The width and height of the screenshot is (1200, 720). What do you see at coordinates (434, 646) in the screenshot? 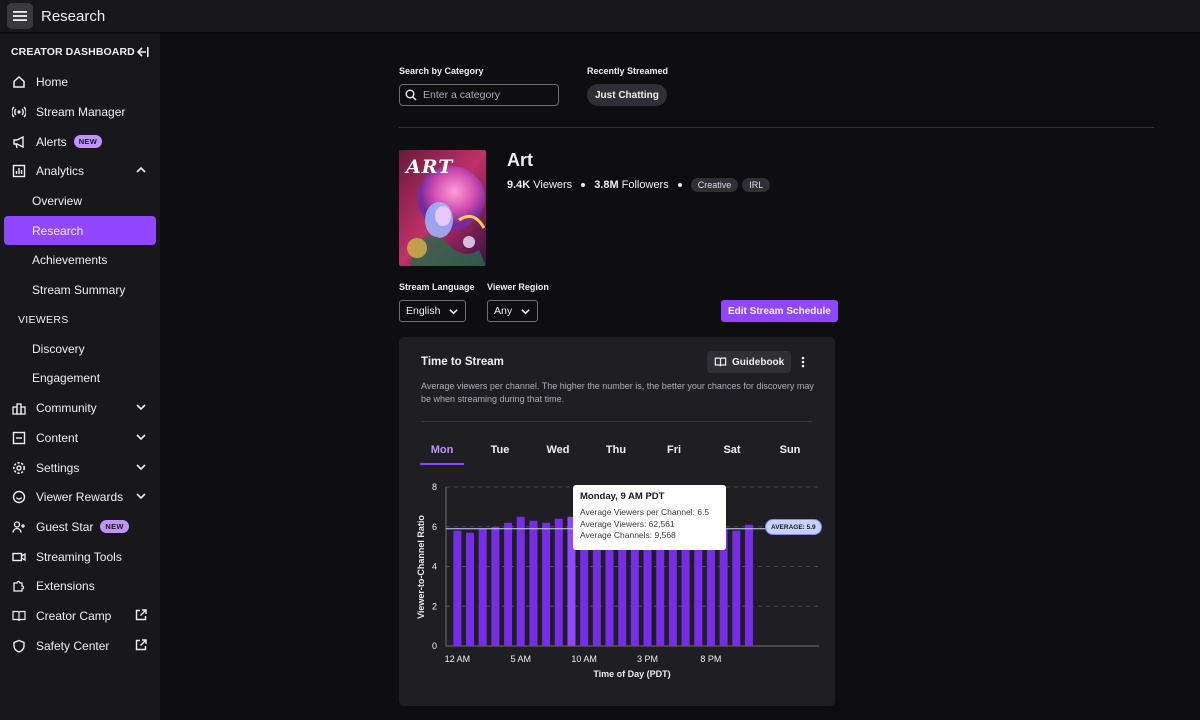
I see `y-tick-label: 0` at bounding box center [434, 646].